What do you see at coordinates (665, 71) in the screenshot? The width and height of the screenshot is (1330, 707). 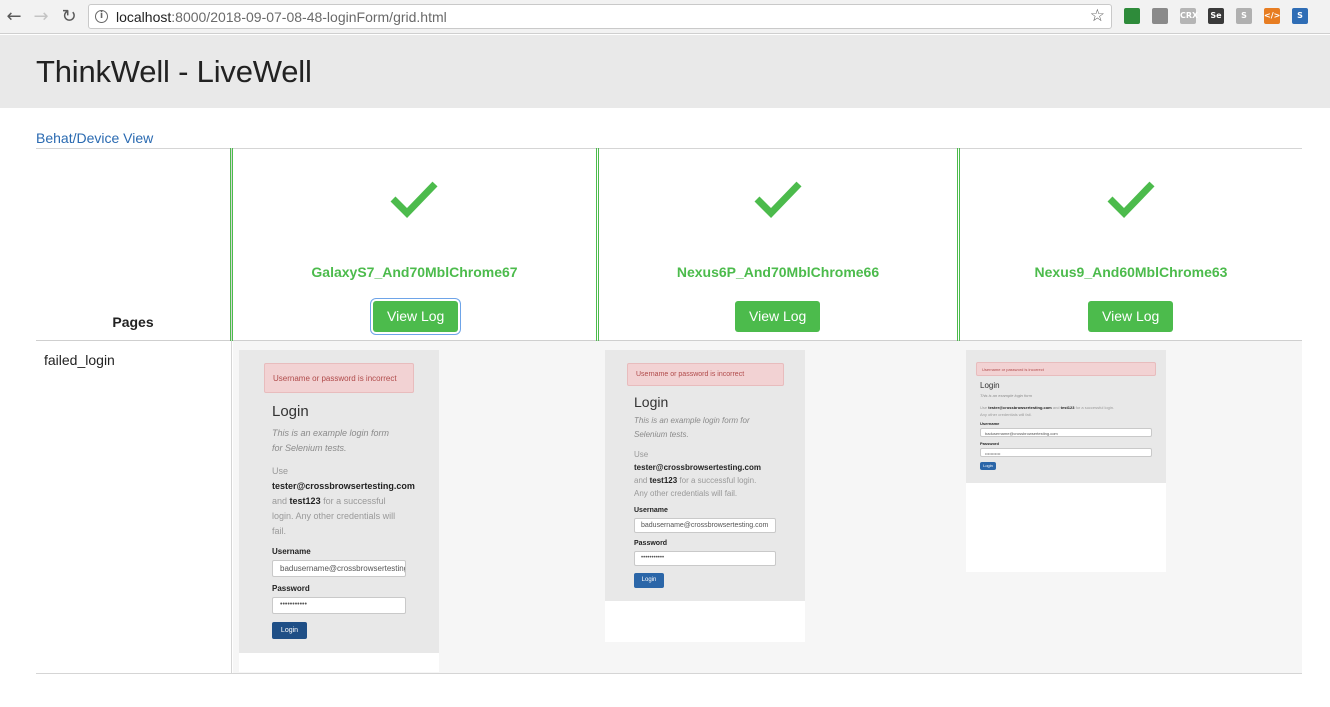 I see `page-header: ThinkWell - LiveWell` at bounding box center [665, 71].